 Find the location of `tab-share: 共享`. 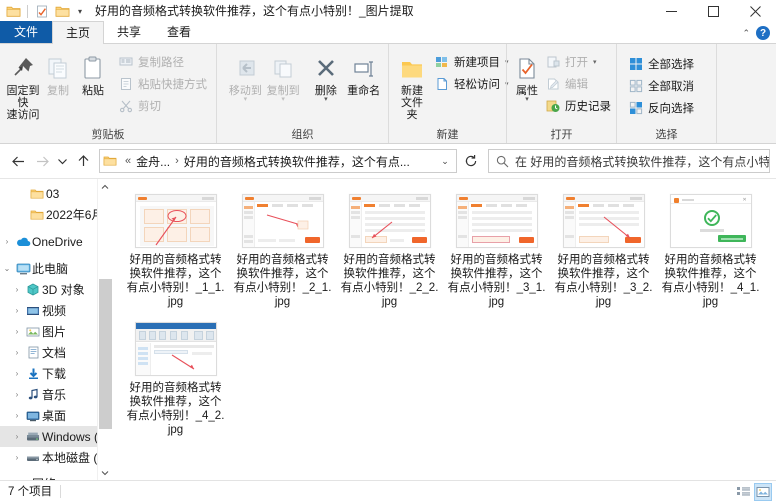

tab-share: 共享 is located at coordinates (129, 32).